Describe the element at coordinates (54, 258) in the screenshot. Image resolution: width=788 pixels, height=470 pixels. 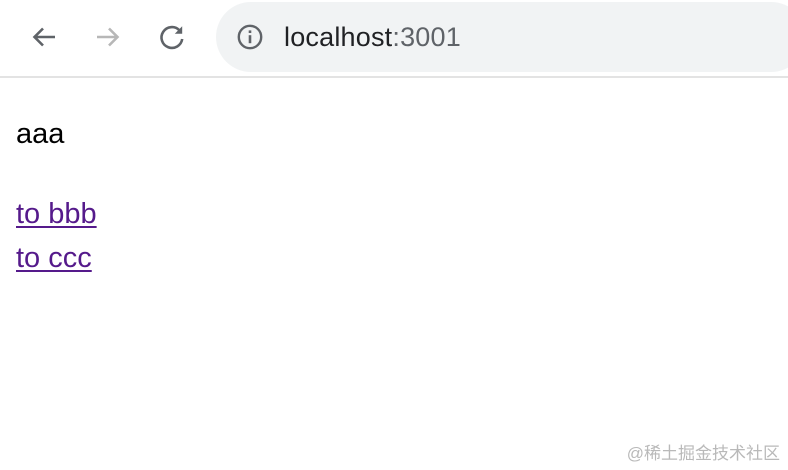
I see `link-to-ccc: to ccc` at that location.